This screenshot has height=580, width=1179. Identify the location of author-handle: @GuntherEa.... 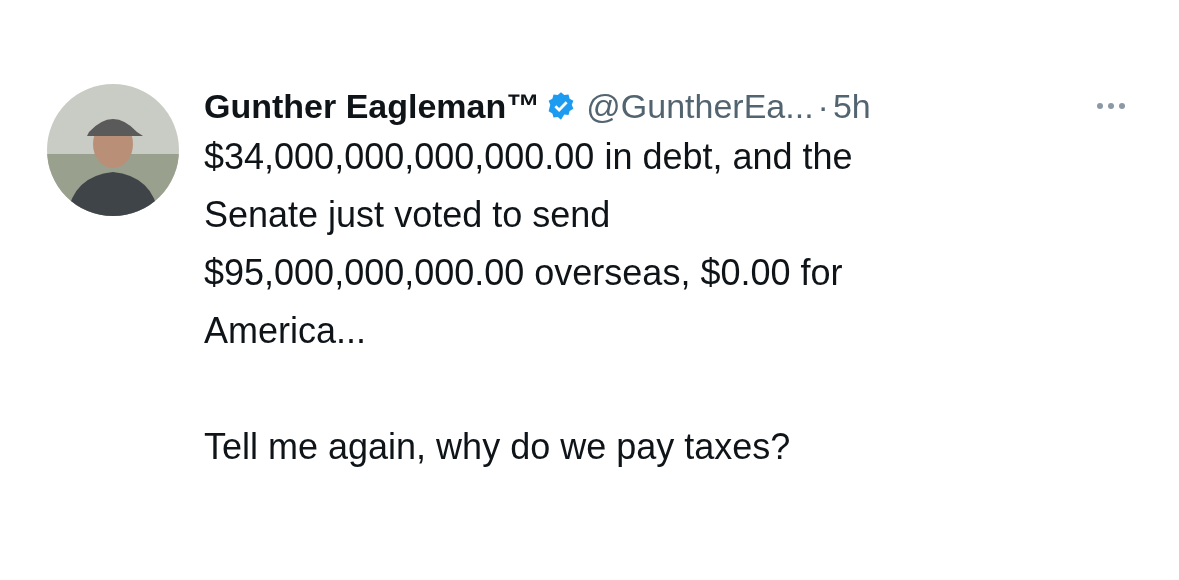
(700, 106).